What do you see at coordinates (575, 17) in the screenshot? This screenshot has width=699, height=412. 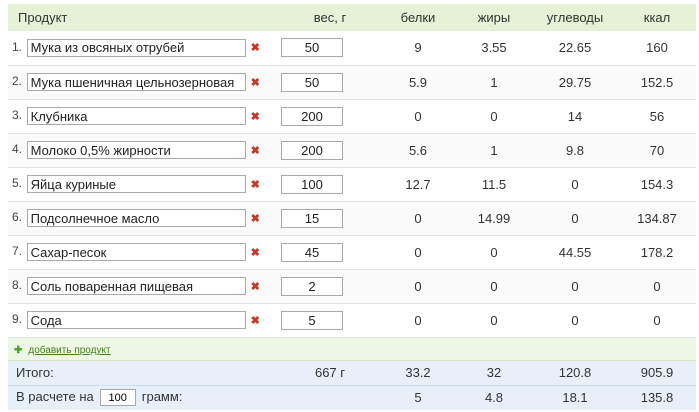 I see `header-carbs: углеводы` at bounding box center [575, 17].